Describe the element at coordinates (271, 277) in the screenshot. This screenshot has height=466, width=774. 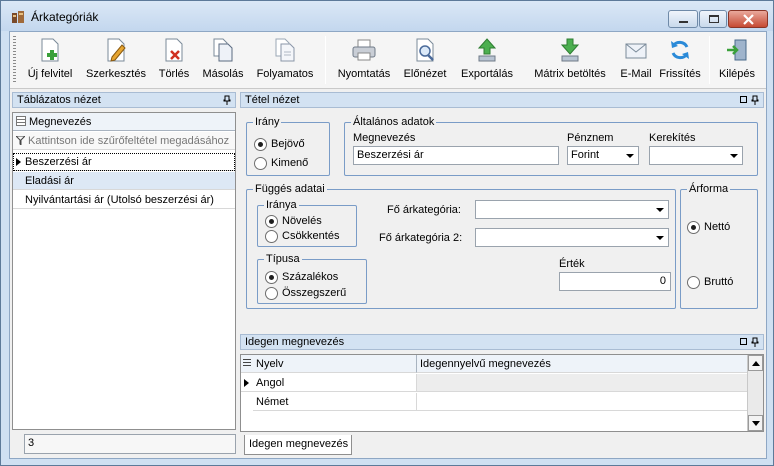
I see `percentage-radio` at that location.